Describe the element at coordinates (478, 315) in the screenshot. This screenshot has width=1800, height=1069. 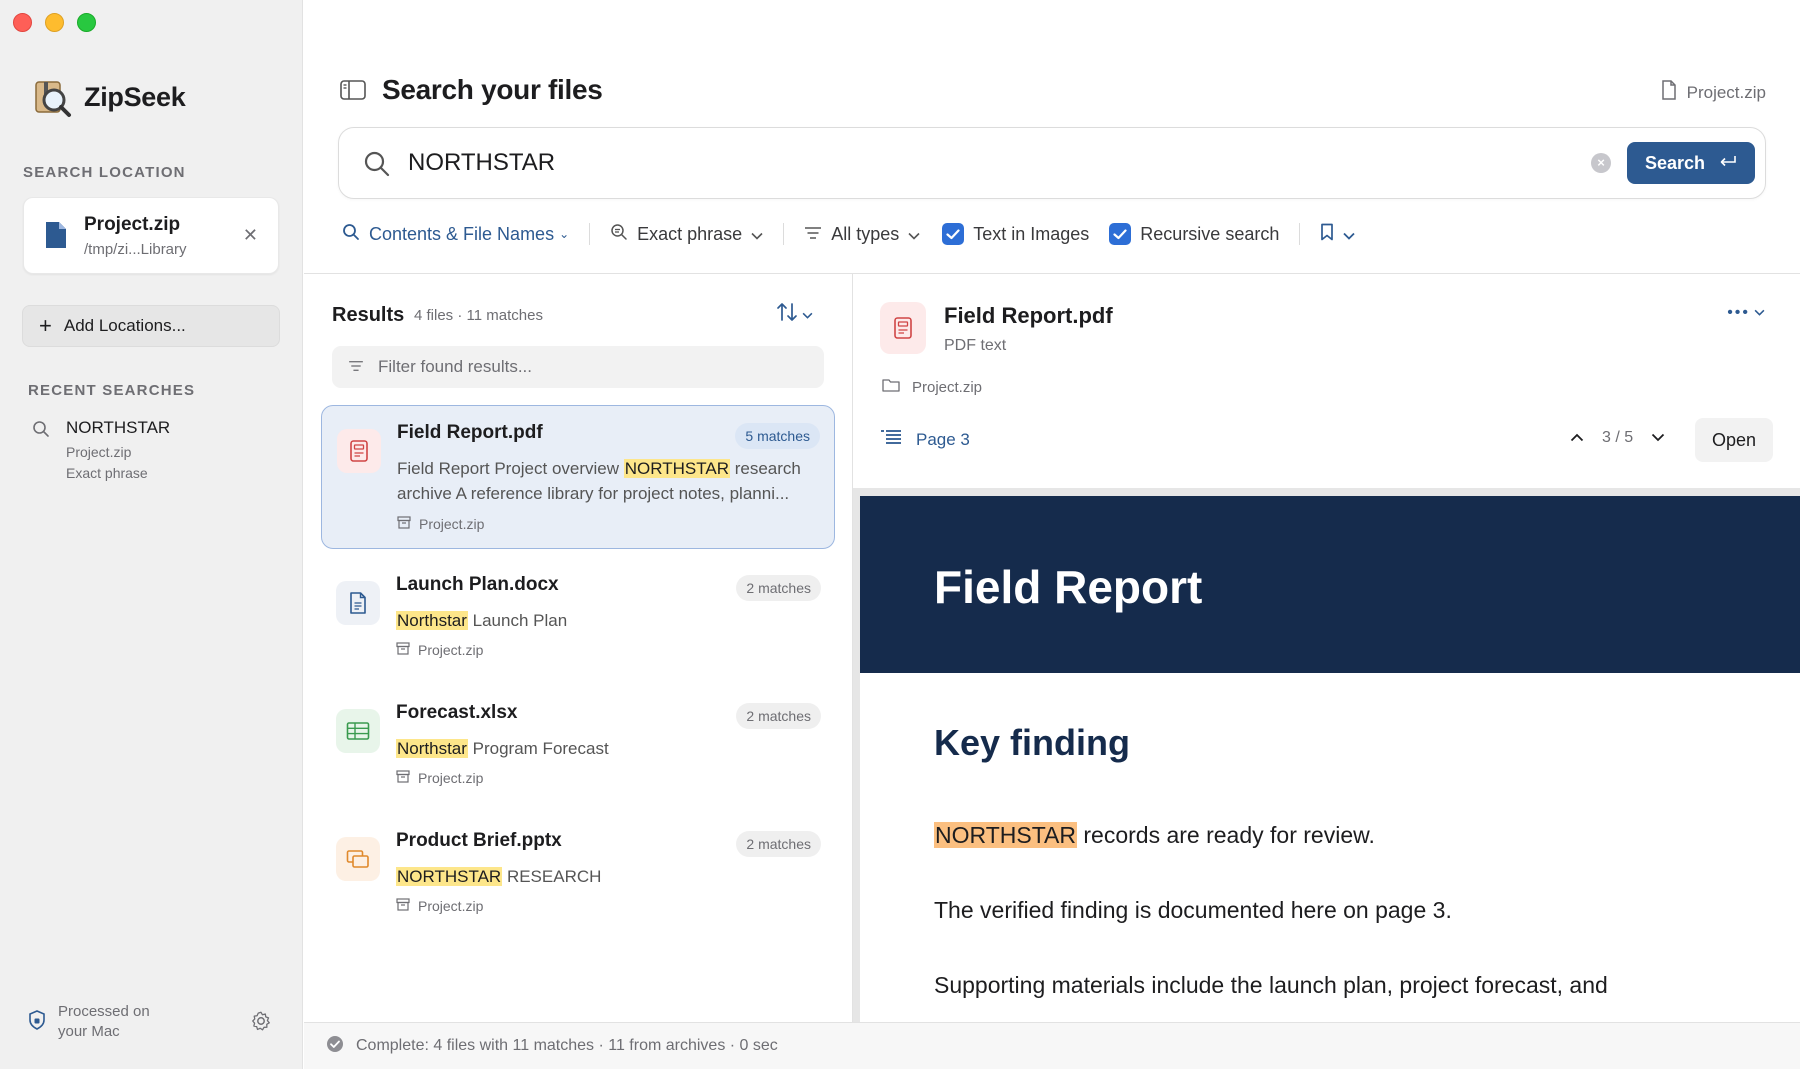
I see `results-summary: 4 files · 11 matches` at that location.